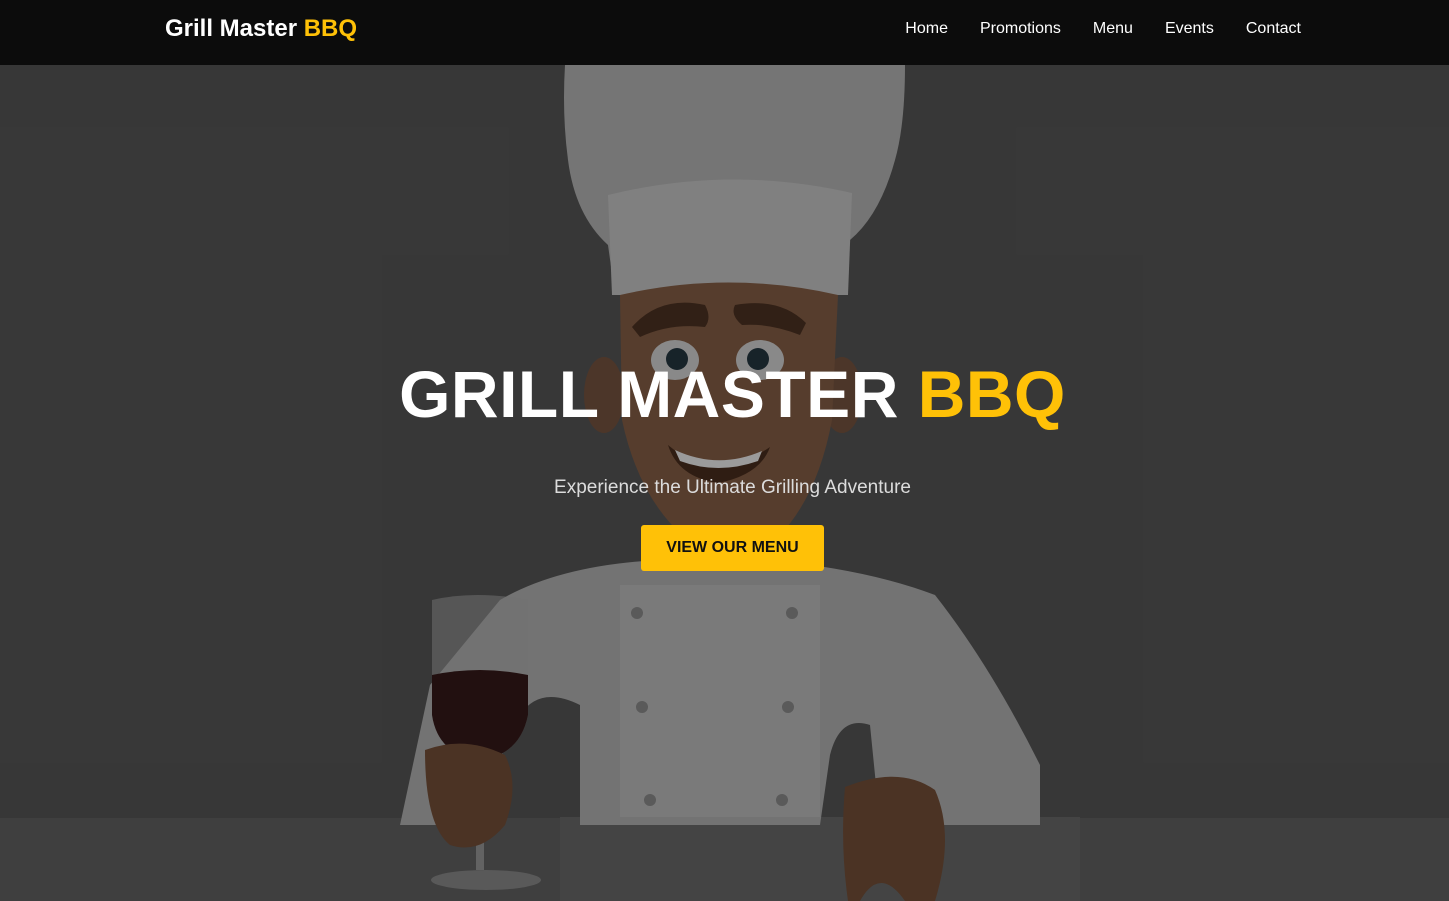  What do you see at coordinates (1020, 29) in the screenshot?
I see `nav-promotions: Promotions` at bounding box center [1020, 29].